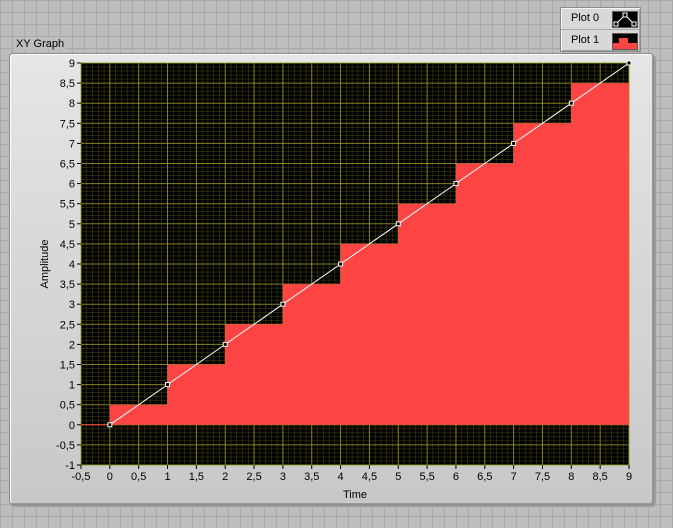 This screenshot has width=673, height=528. Describe the element at coordinates (67, 285) in the screenshot. I see `y-tick-label: 3,5` at that location.